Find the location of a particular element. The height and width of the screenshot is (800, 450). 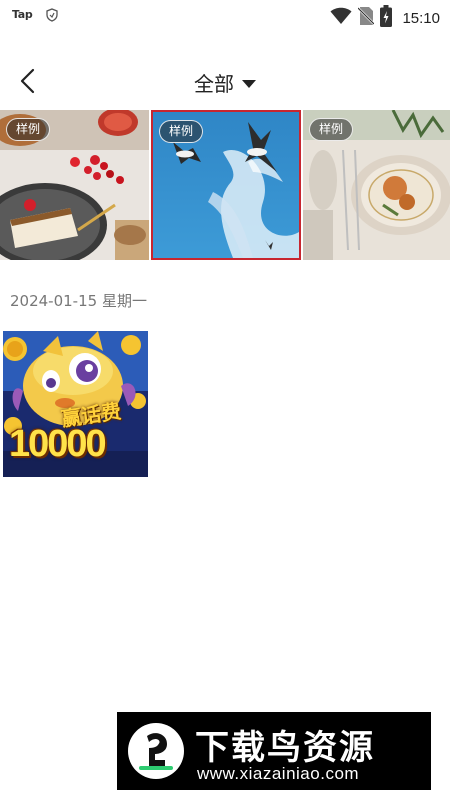

header: 全部 is located at coordinates (225, 83).